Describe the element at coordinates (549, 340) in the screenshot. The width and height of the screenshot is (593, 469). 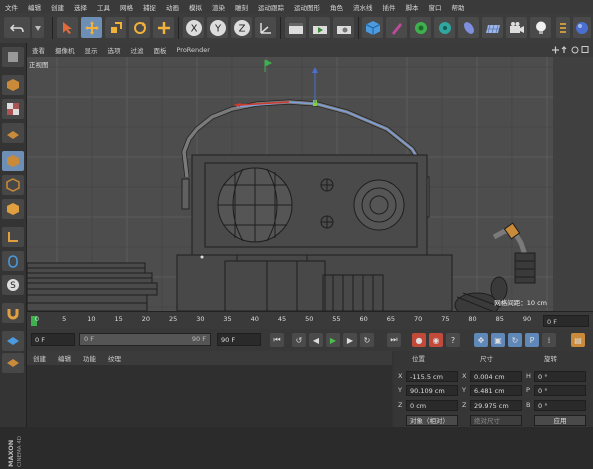
I see `key-pla-button: ⁞` at that location.